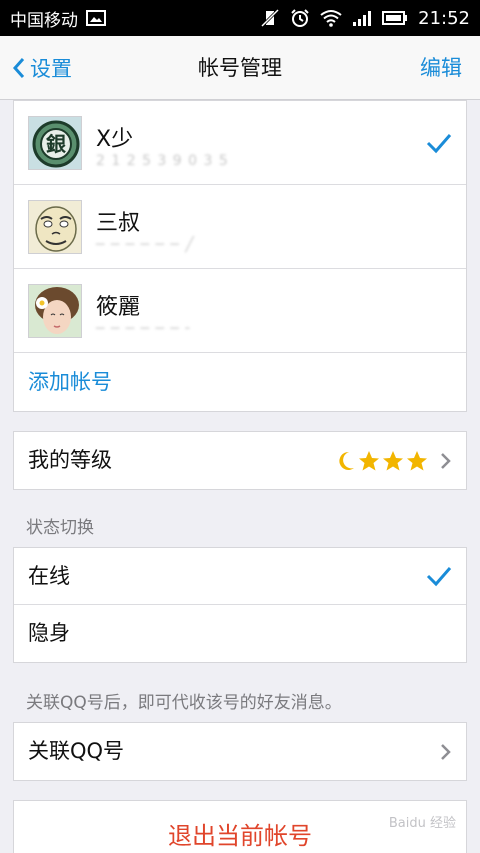 This screenshot has width=480, height=853. I want to click on account-name: X少, so click(115, 139).